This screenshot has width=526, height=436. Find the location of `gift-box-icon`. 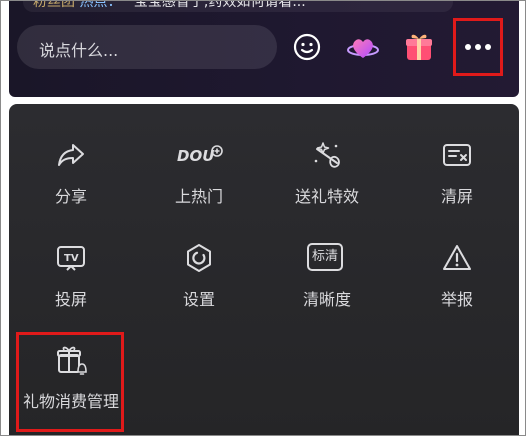

gift-box-icon is located at coordinates (419, 47).